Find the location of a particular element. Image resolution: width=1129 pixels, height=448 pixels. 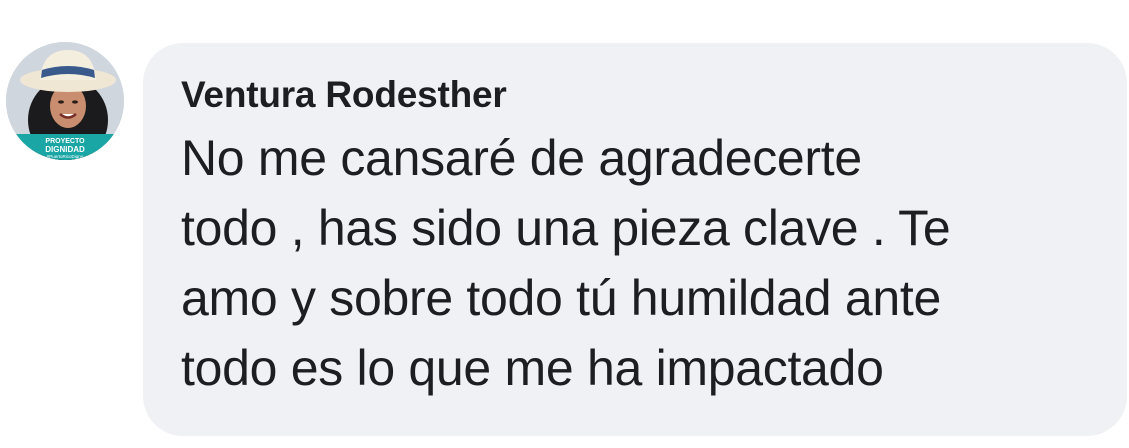

profile-photo: PROYECTO DIGNIDAD #PuertoRicoDigno is located at coordinates (65, 101).